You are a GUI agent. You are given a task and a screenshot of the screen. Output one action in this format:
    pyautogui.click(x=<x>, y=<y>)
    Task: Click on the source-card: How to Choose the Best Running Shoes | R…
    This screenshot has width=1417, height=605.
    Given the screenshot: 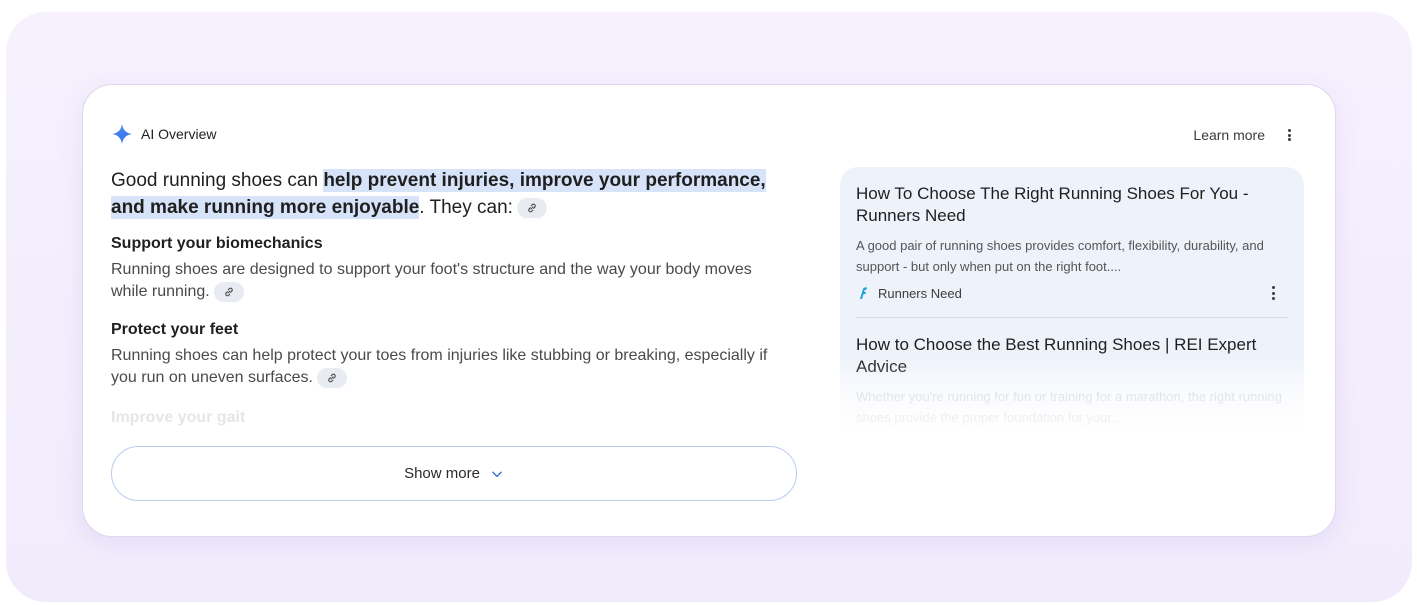 What is the action you would take?
    pyautogui.click(x=1072, y=373)
    